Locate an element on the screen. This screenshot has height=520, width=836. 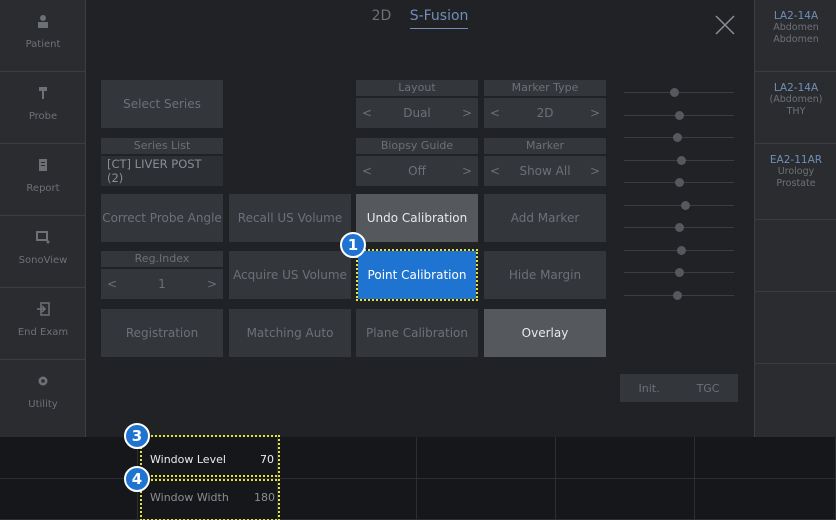
preset-app: Prostate is located at coordinates (796, 183).